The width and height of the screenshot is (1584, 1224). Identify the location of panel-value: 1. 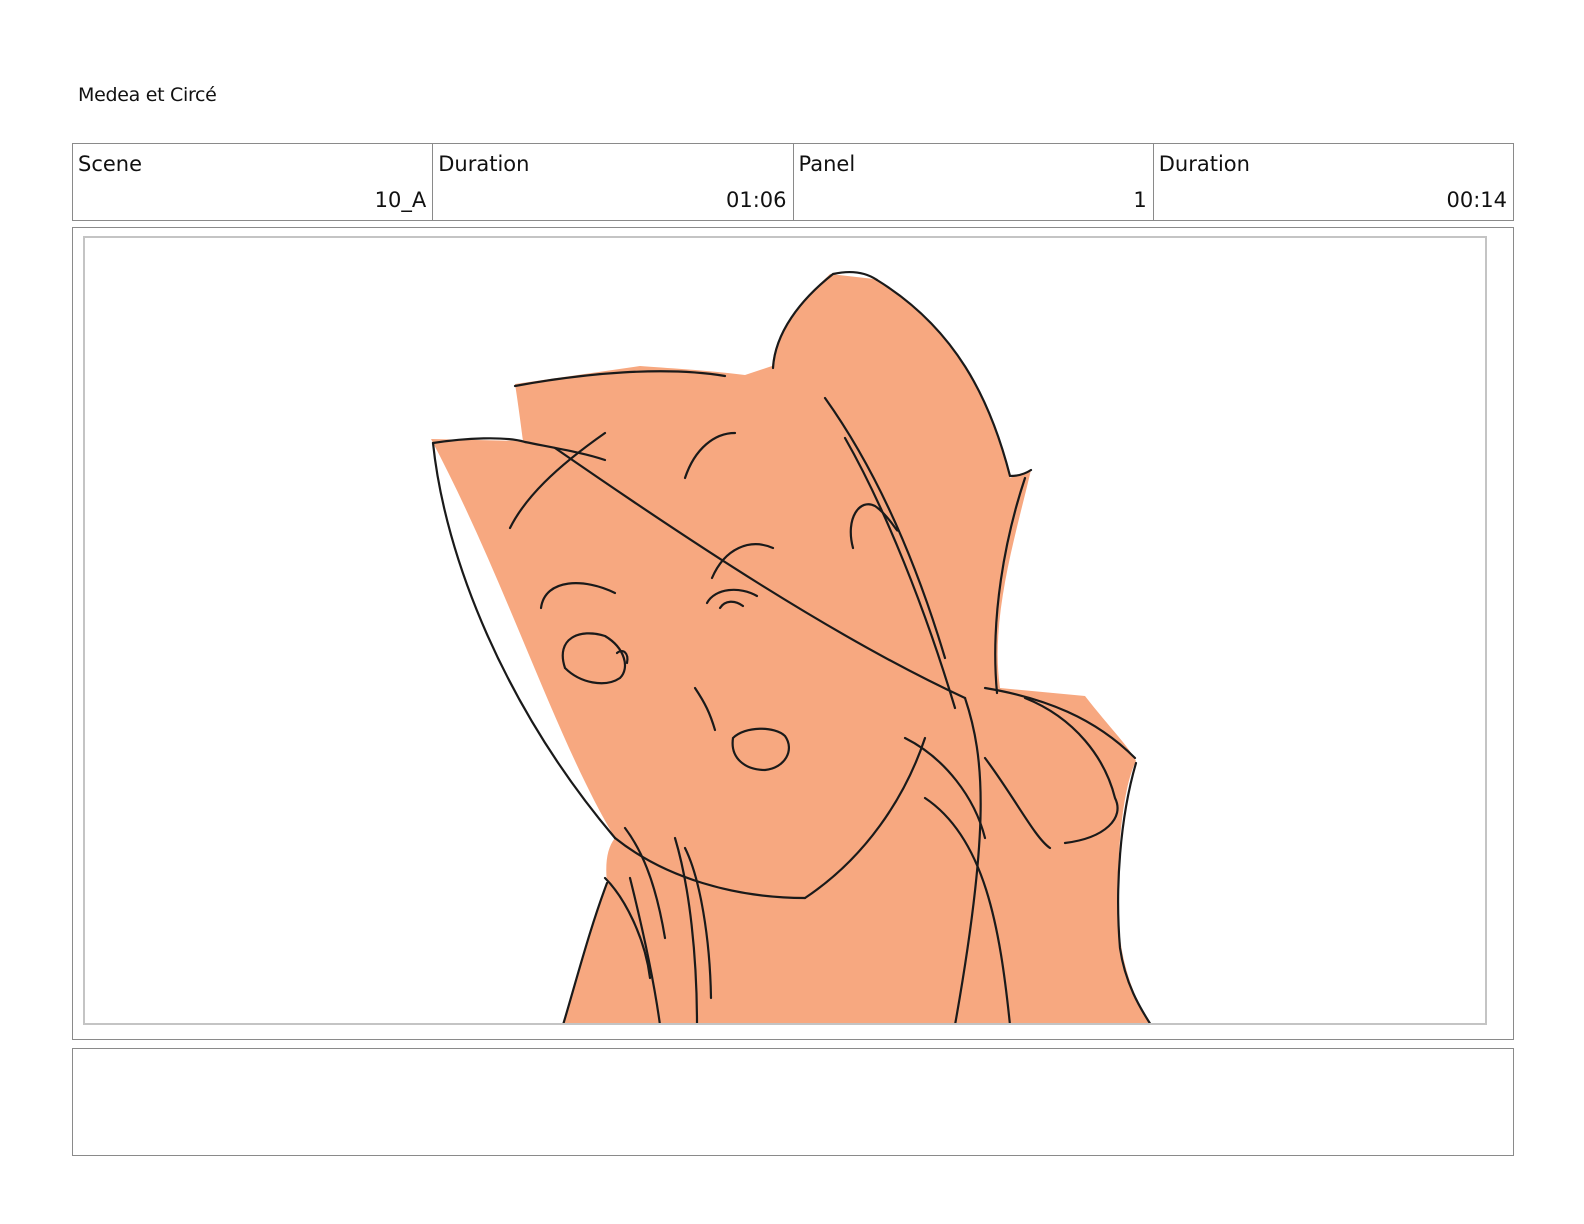
(1140, 200).